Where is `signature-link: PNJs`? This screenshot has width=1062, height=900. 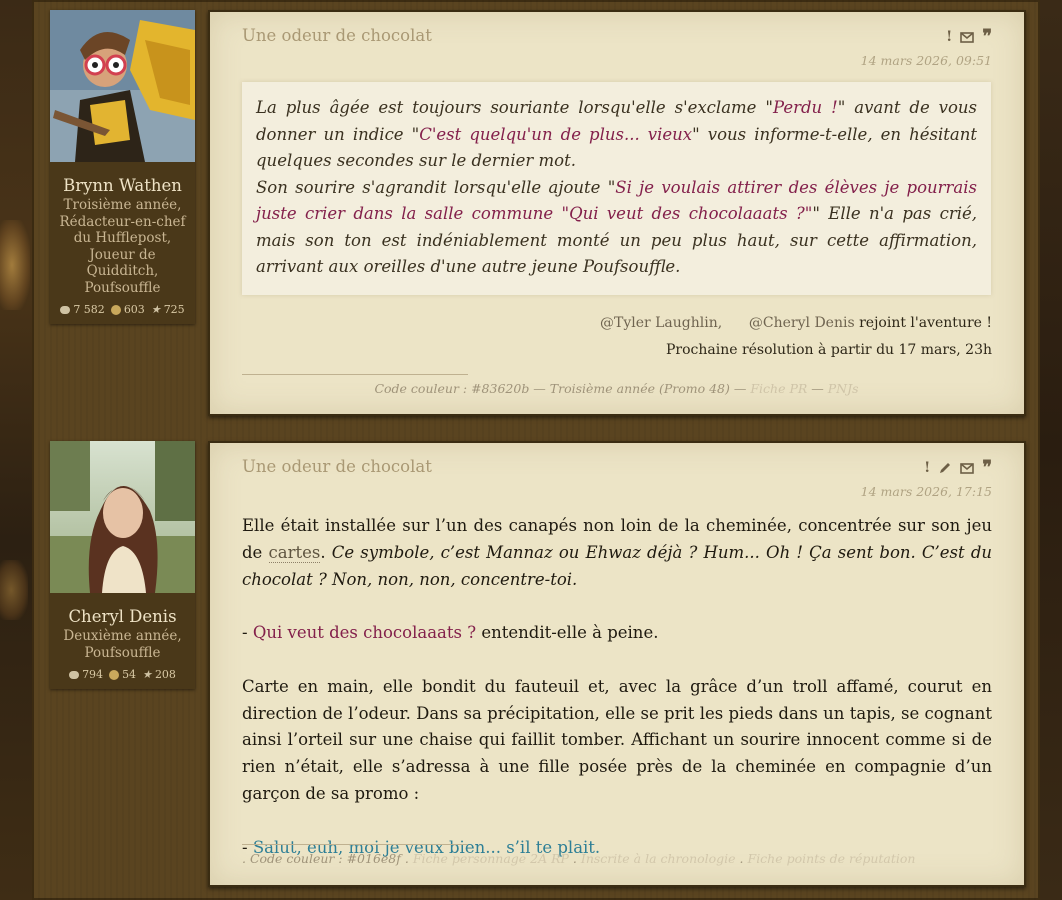
signature-link: PNJs is located at coordinates (843, 388).